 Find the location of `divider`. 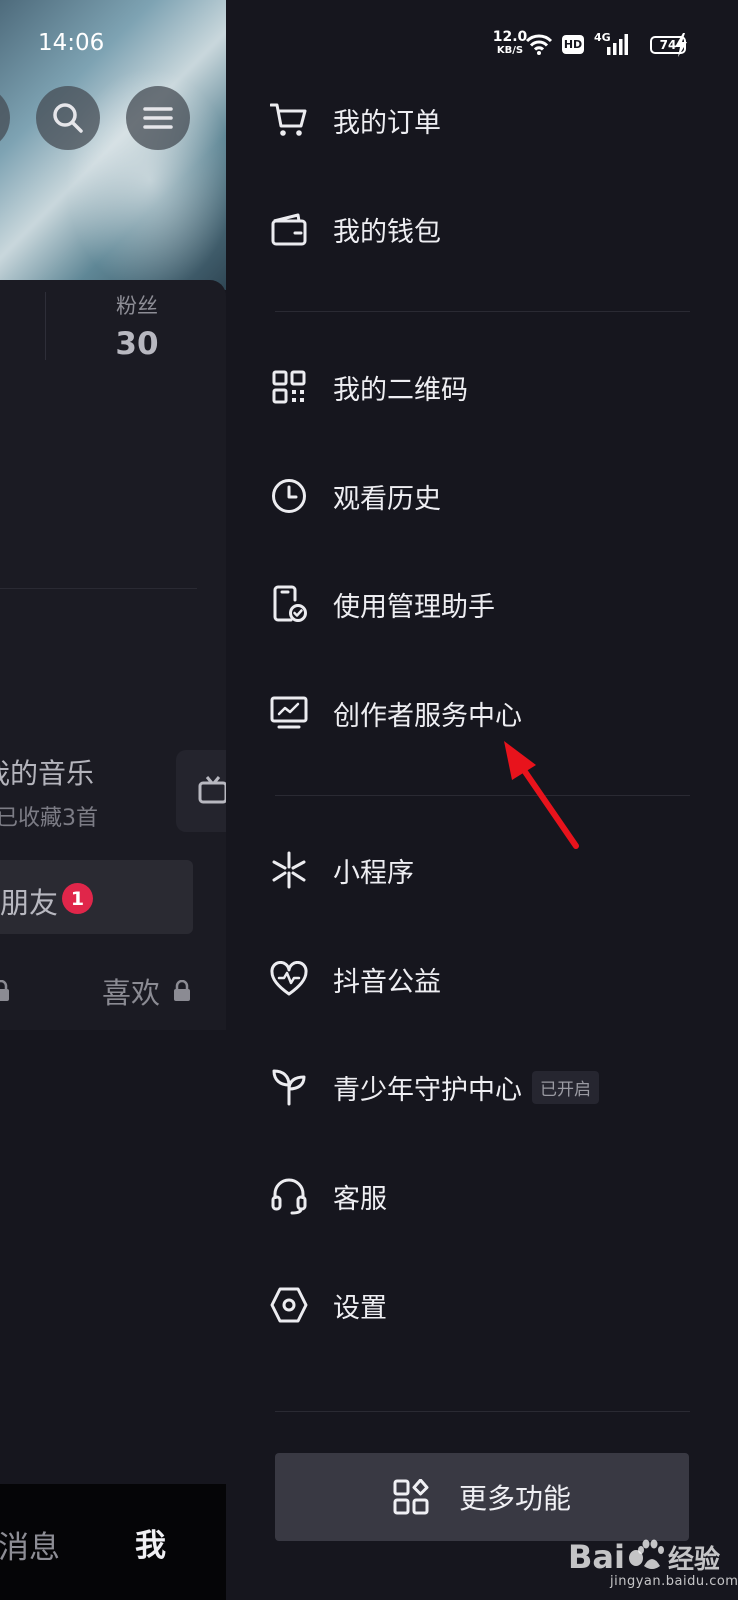

divider is located at coordinates (98, 588).